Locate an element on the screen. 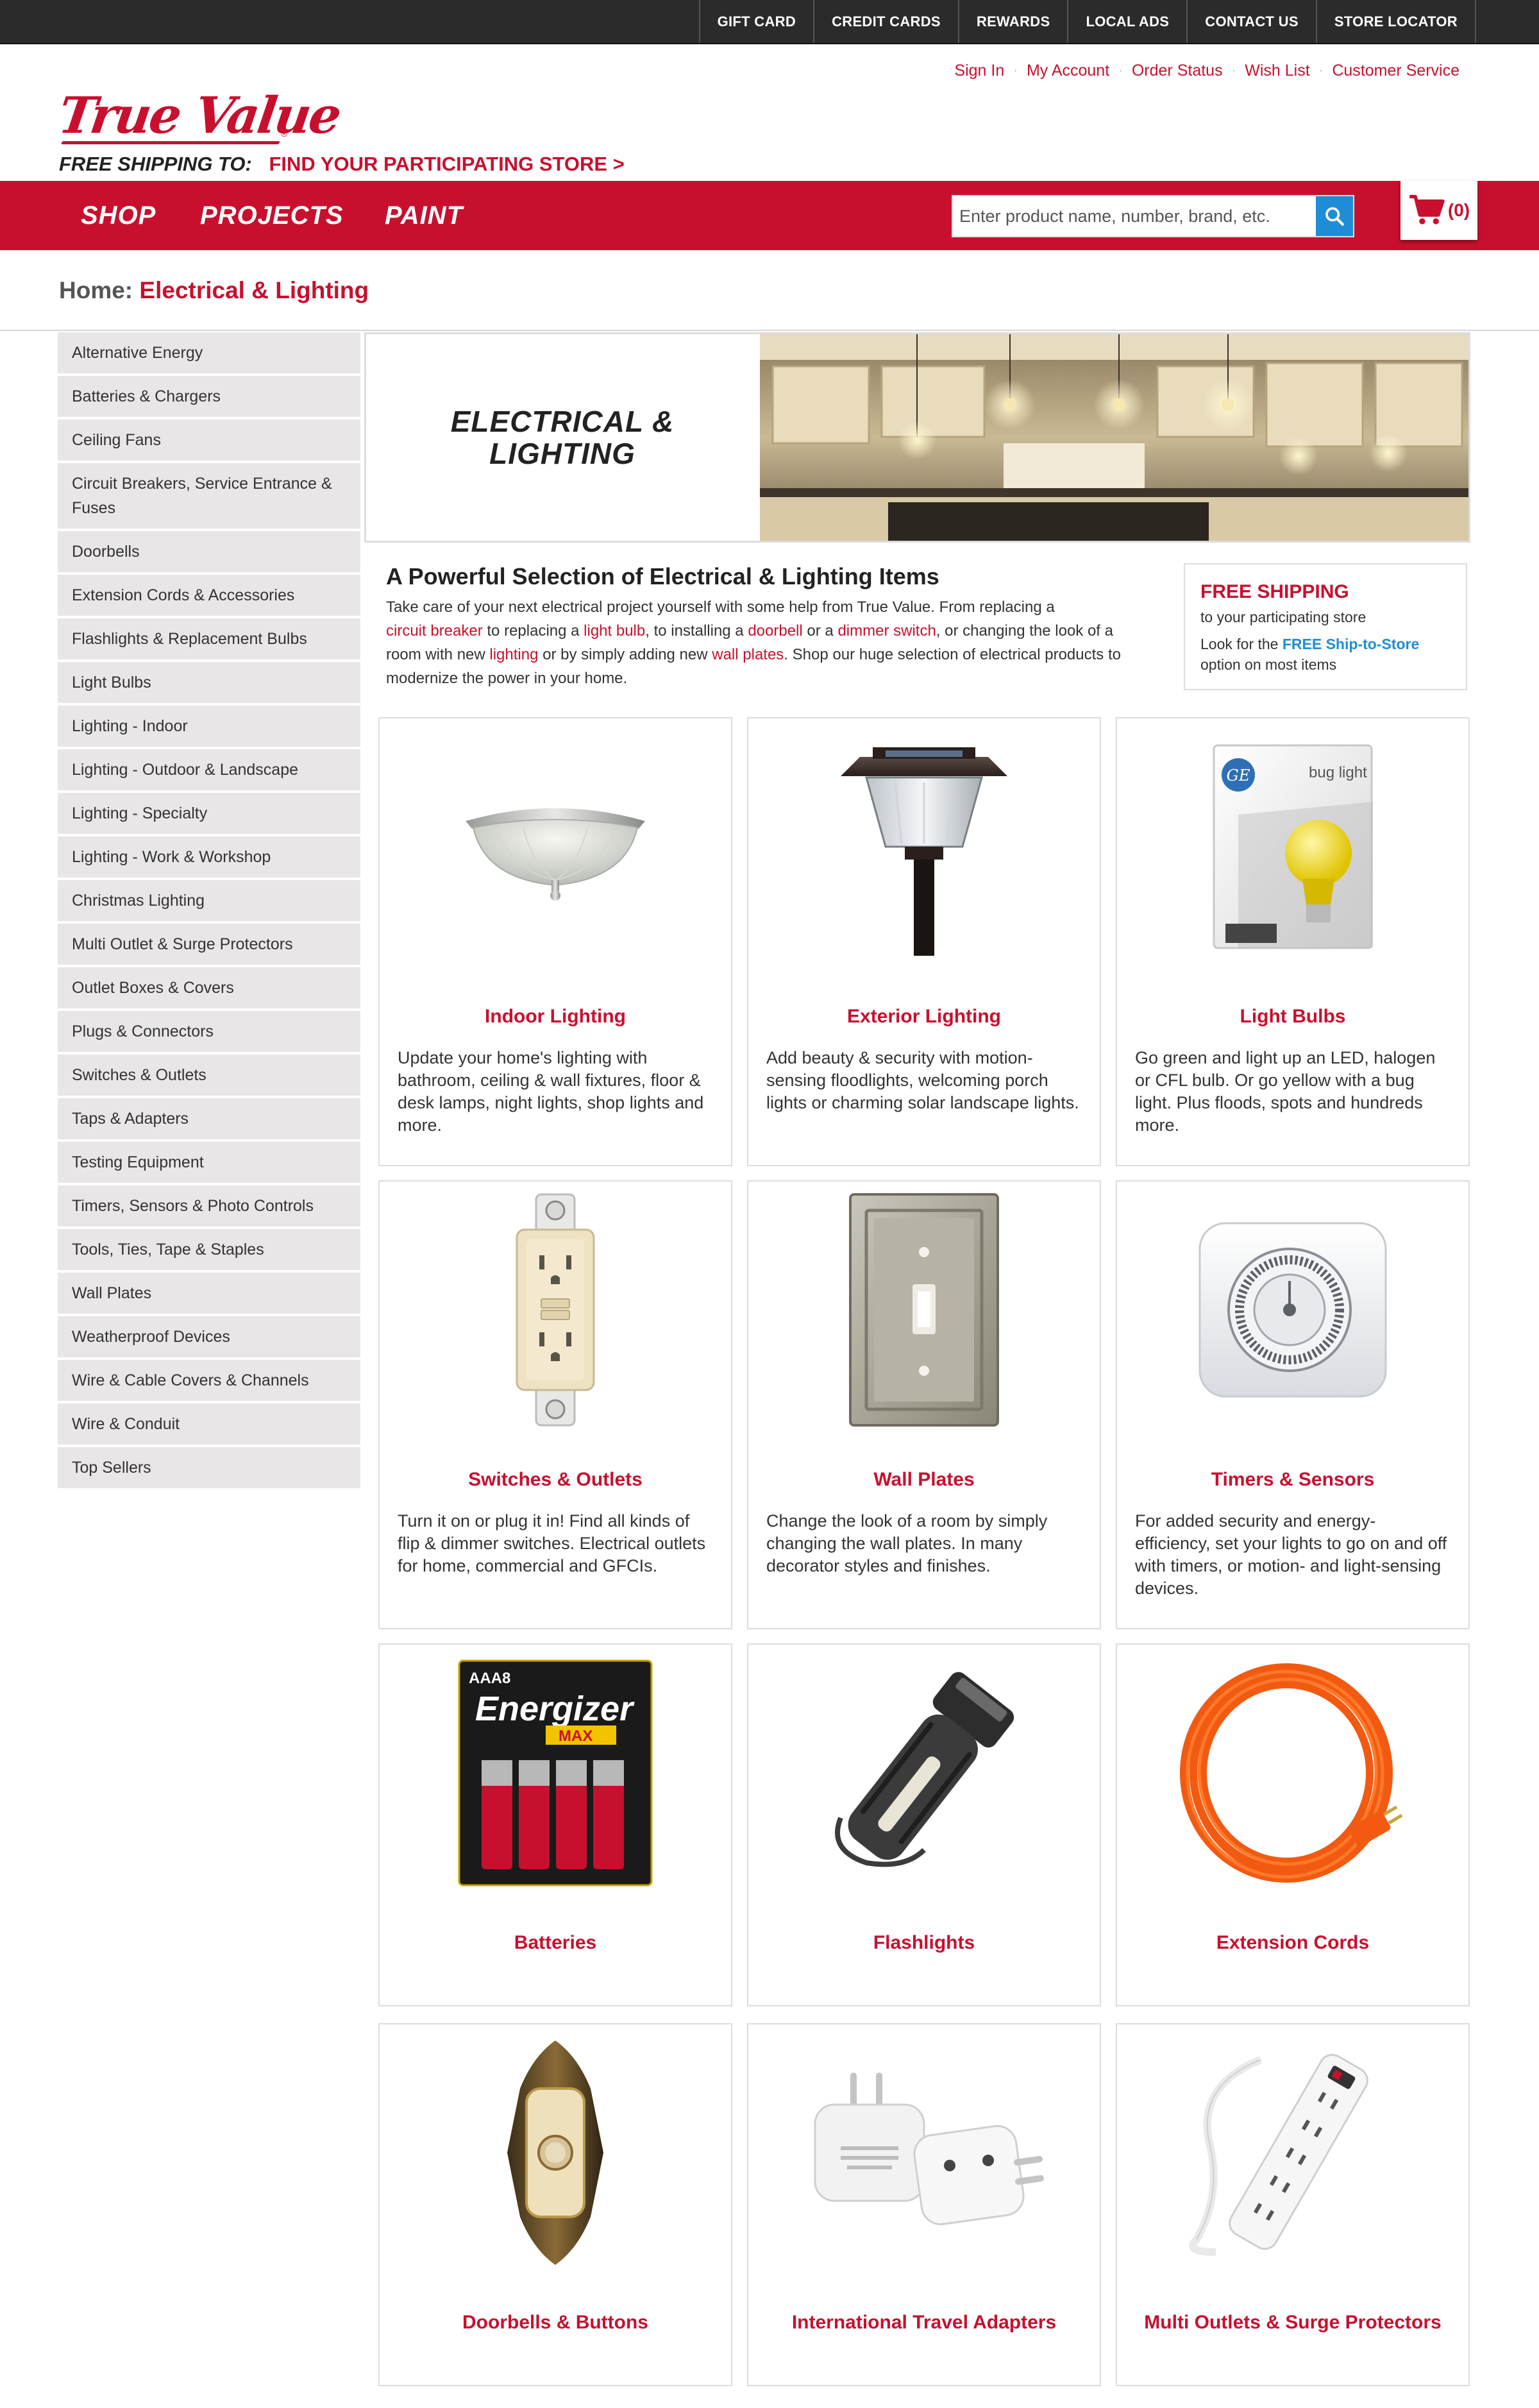 The image size is (1539, 2408). battery-count-text: AAA8 is located at coordinates (489, 1678).